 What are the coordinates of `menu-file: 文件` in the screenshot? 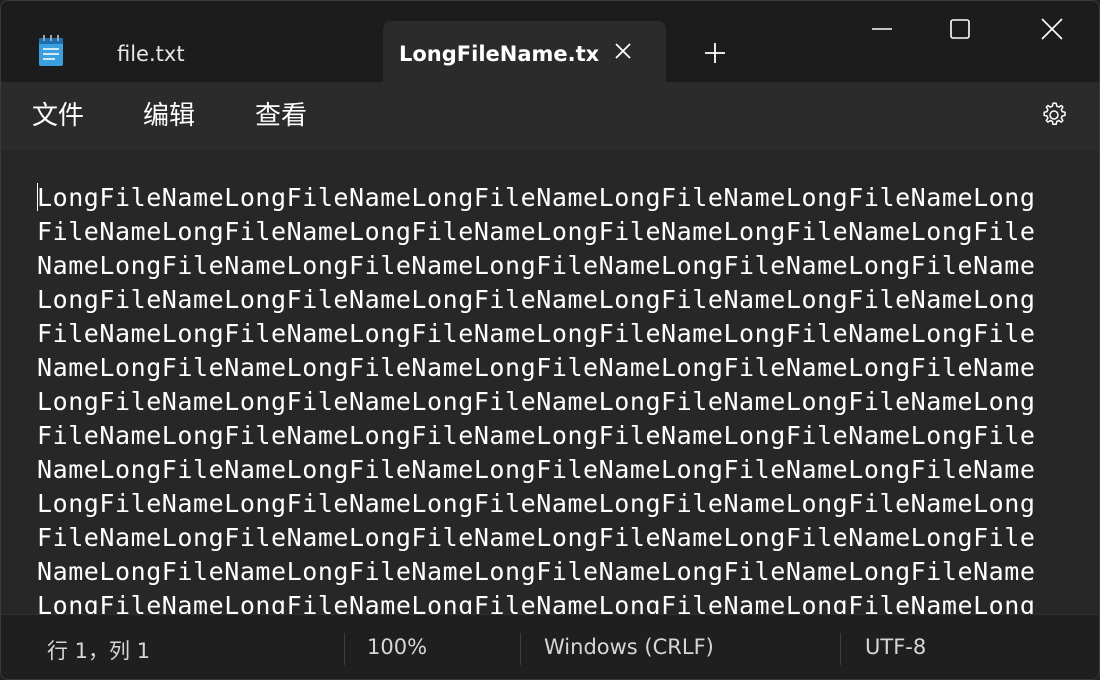 It's located at (58, 116).